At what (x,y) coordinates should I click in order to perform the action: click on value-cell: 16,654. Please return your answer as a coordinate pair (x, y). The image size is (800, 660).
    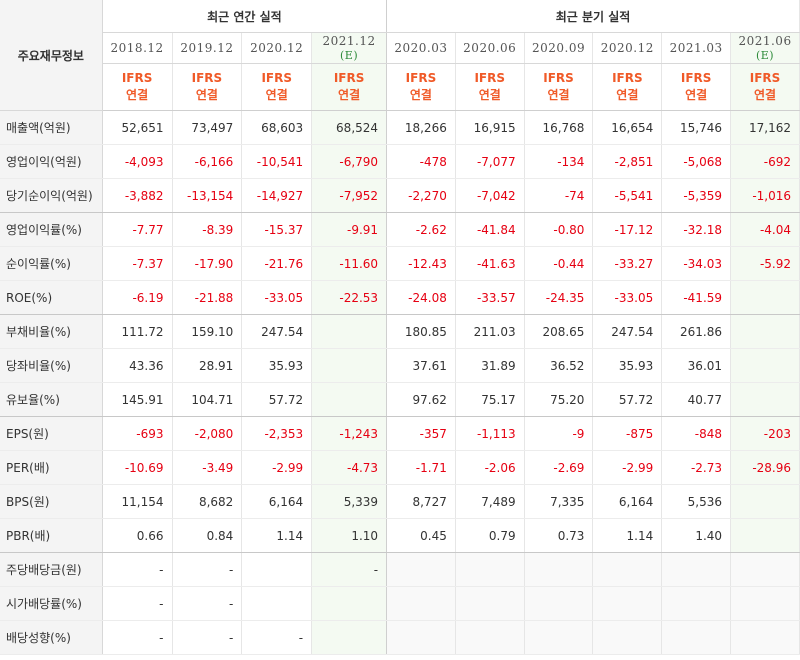
    Looking at the image, I should click on (627, 127).